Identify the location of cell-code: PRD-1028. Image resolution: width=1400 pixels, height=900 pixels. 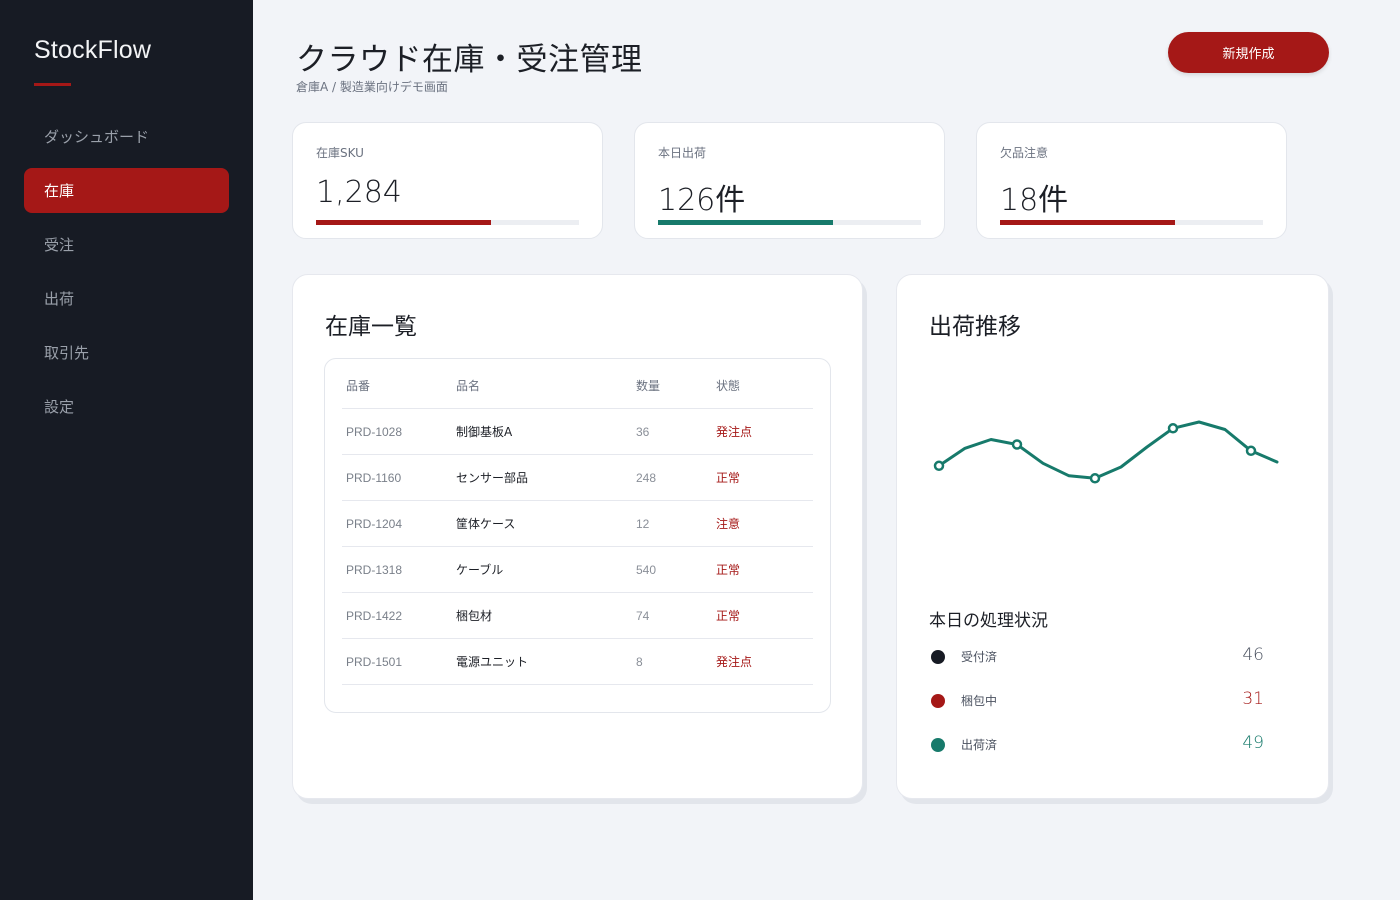
(374, 431).